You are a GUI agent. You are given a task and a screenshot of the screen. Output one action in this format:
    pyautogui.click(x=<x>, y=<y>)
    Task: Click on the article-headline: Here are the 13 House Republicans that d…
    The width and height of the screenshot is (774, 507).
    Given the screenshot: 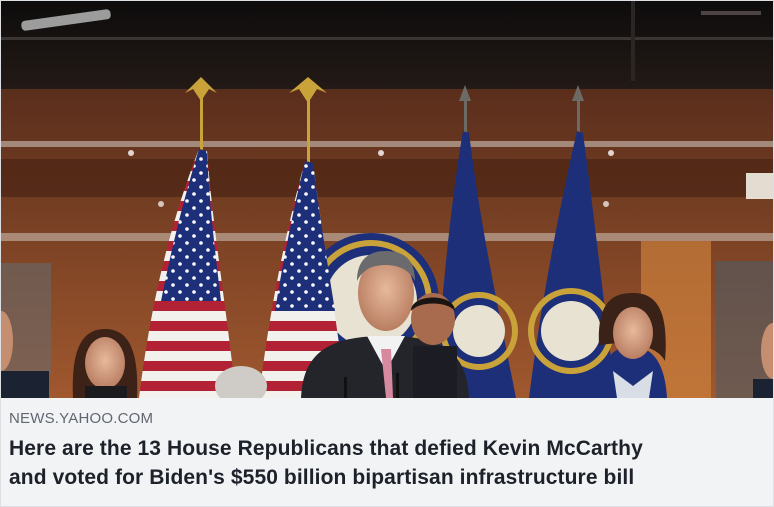 What is the action you would take?
    pyautogui.click(x=386, y=463)
    